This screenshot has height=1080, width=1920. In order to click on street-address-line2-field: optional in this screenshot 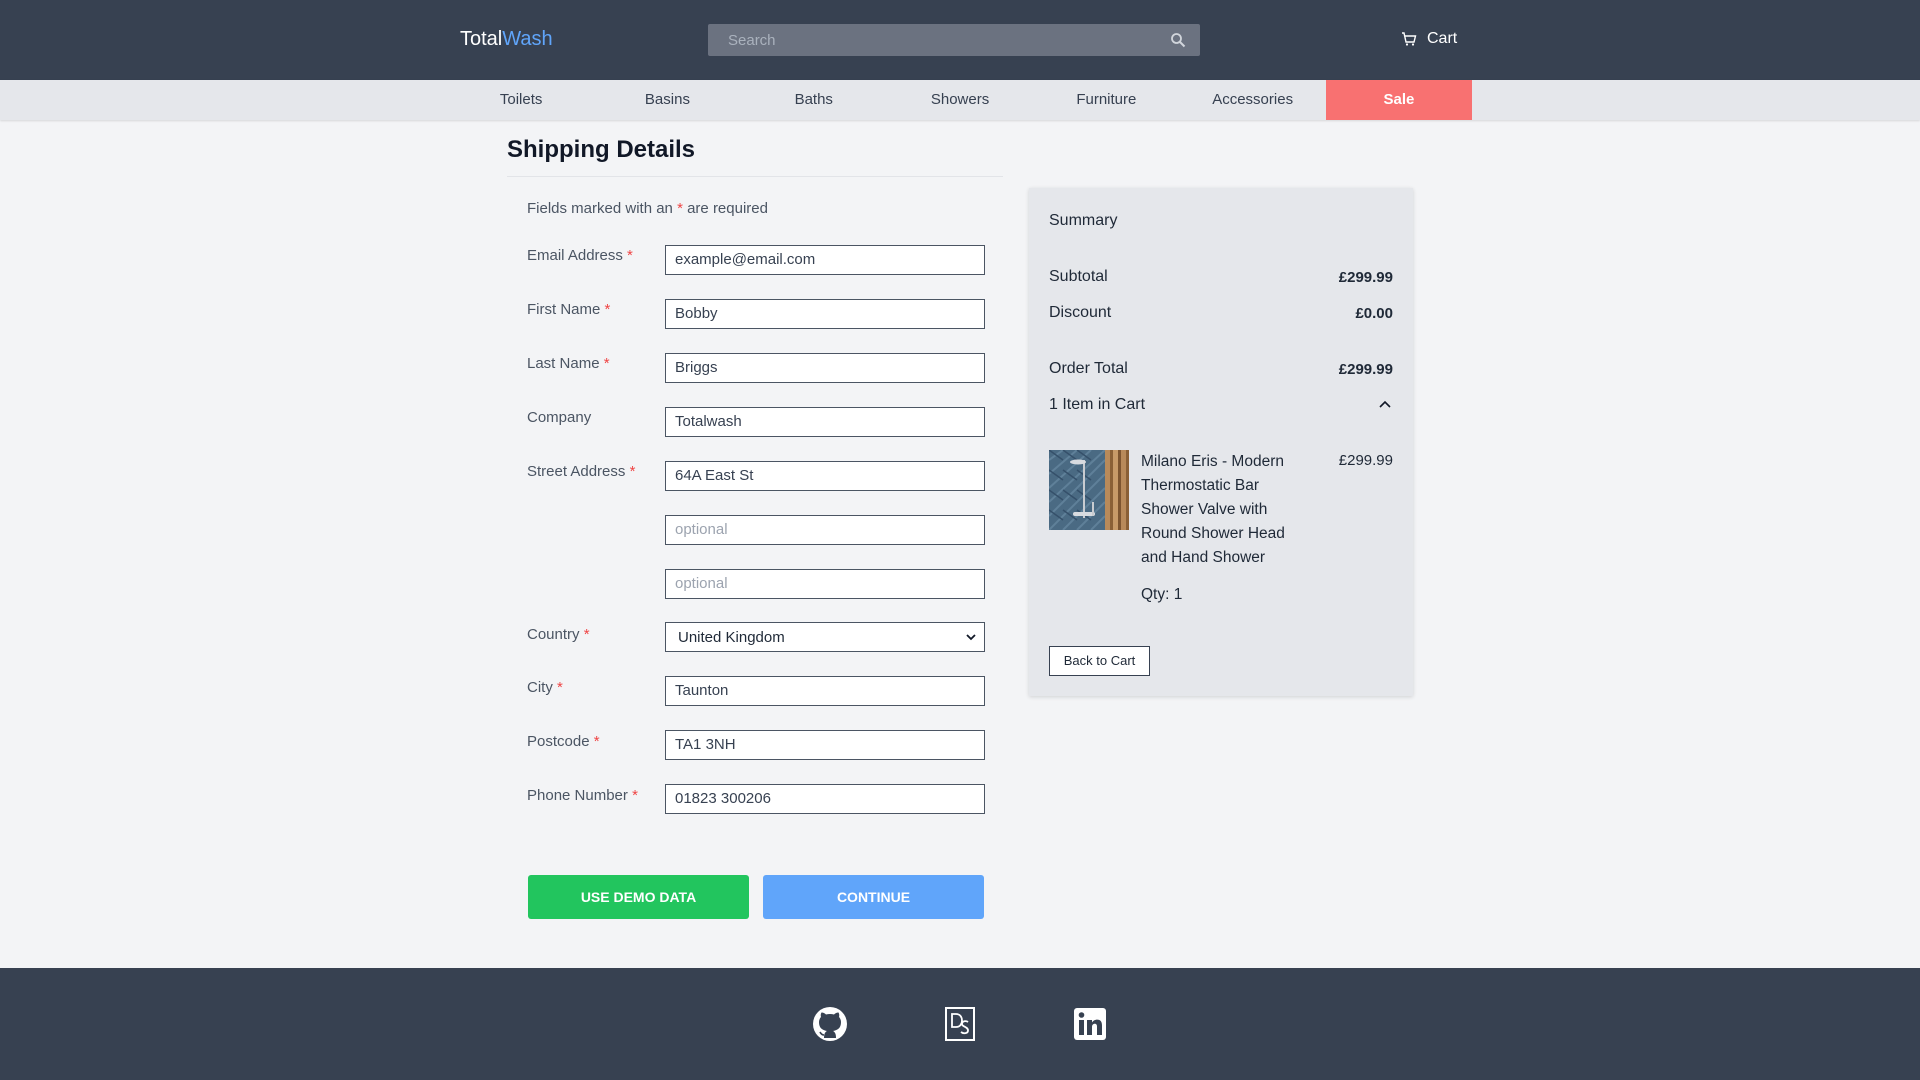, I will do `click(825, 530)`.